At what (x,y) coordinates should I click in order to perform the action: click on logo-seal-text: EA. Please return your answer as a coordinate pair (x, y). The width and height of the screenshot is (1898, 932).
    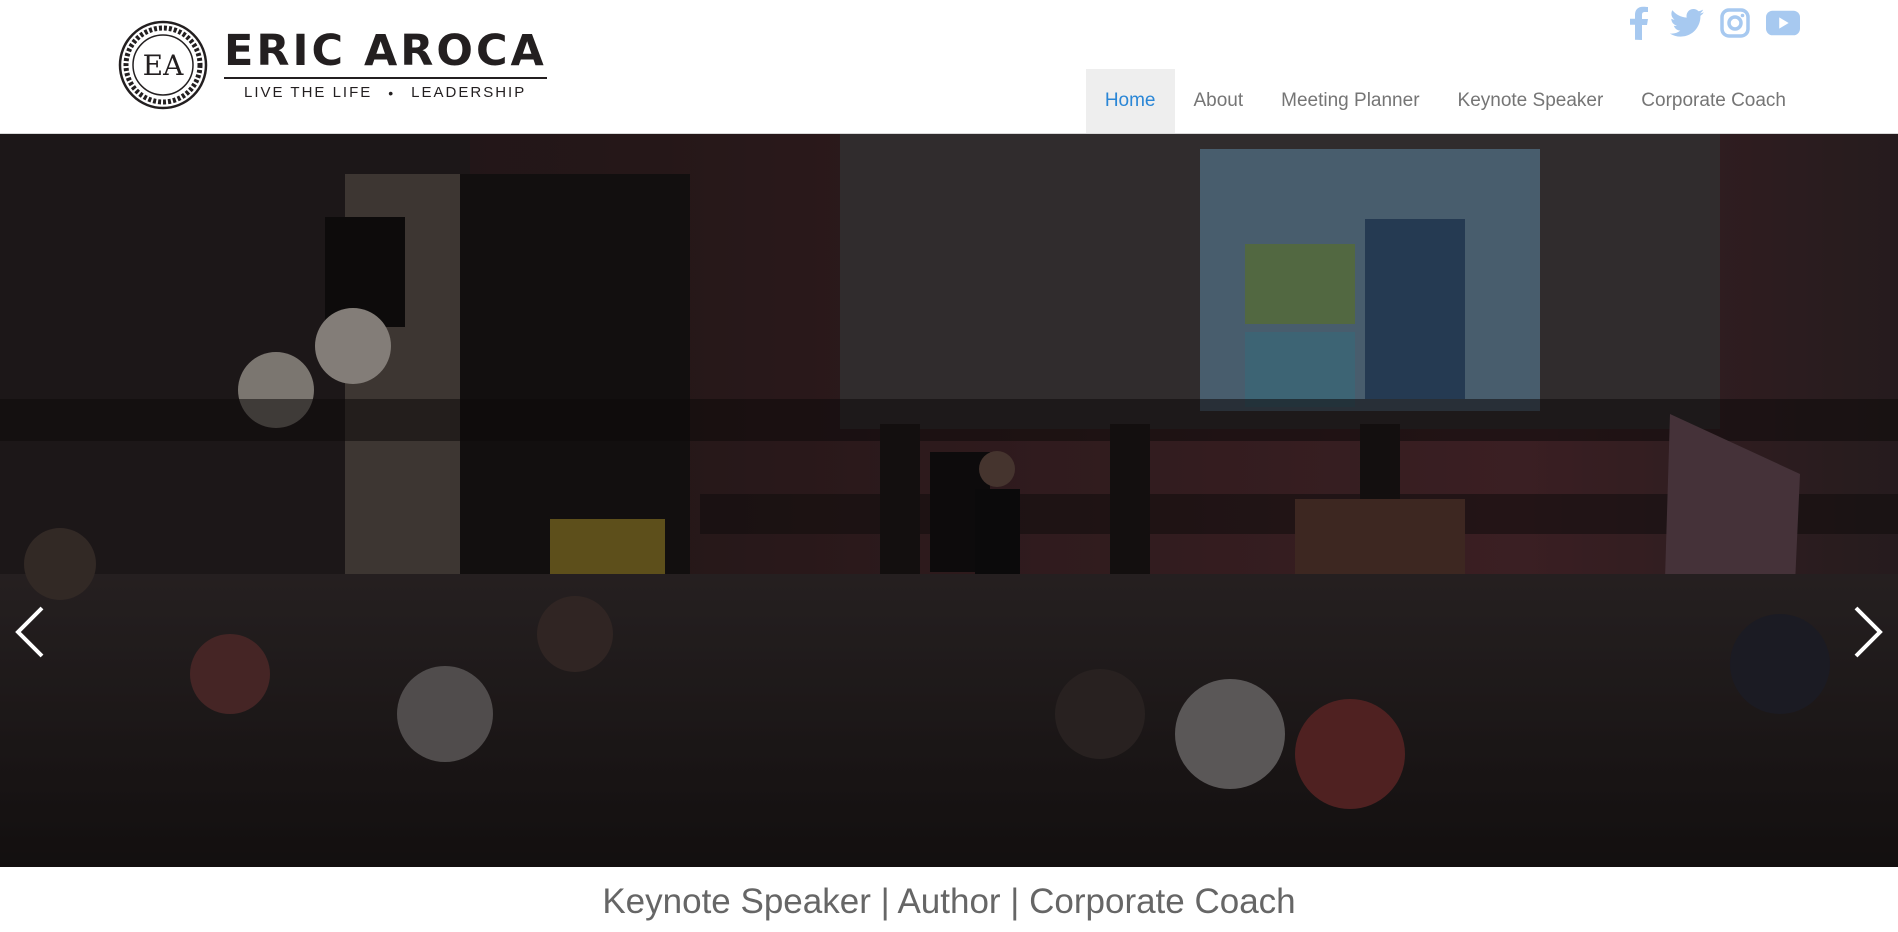
    Looking at the image, I should click on (163, 65).